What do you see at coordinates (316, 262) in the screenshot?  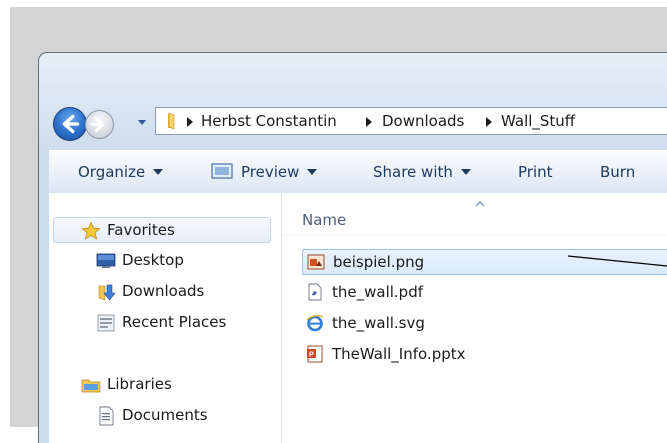 I see `png-image-icon` at bounding box center [316, 262].